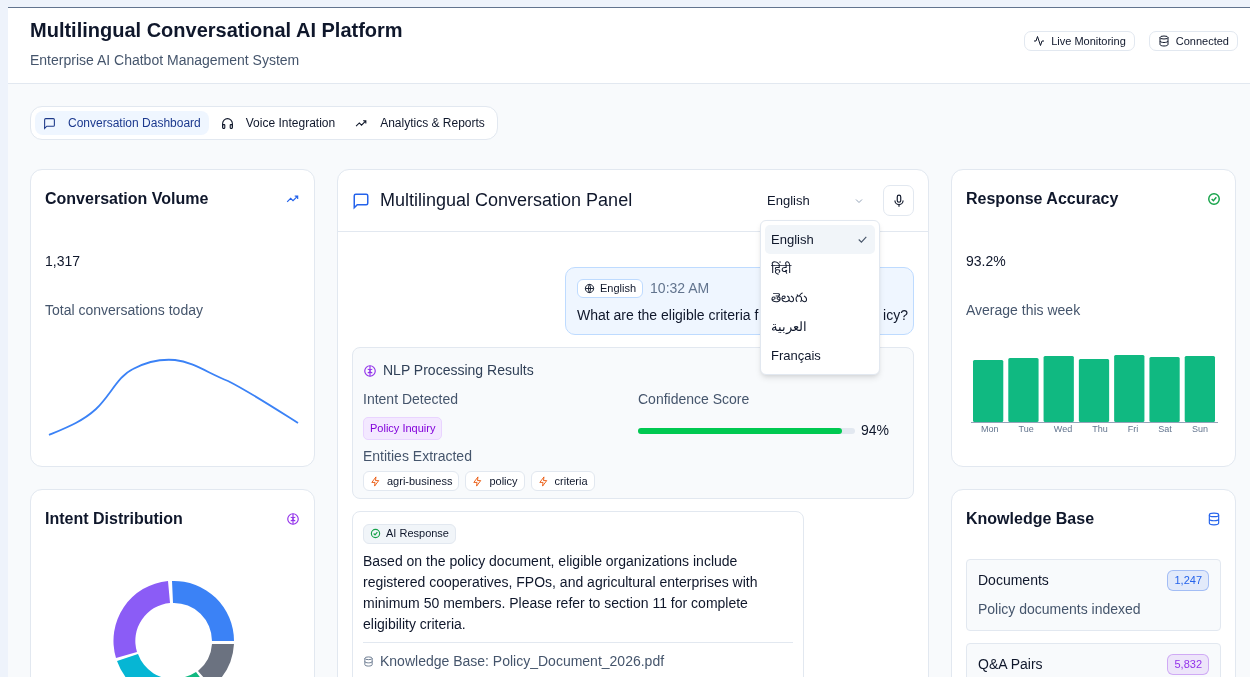 The image size is (1250, 677). What do you see at coordinates (122, 123) in the screenshot?
I see `tab: Conversation Dashboard` at bounding box center [122, 123].